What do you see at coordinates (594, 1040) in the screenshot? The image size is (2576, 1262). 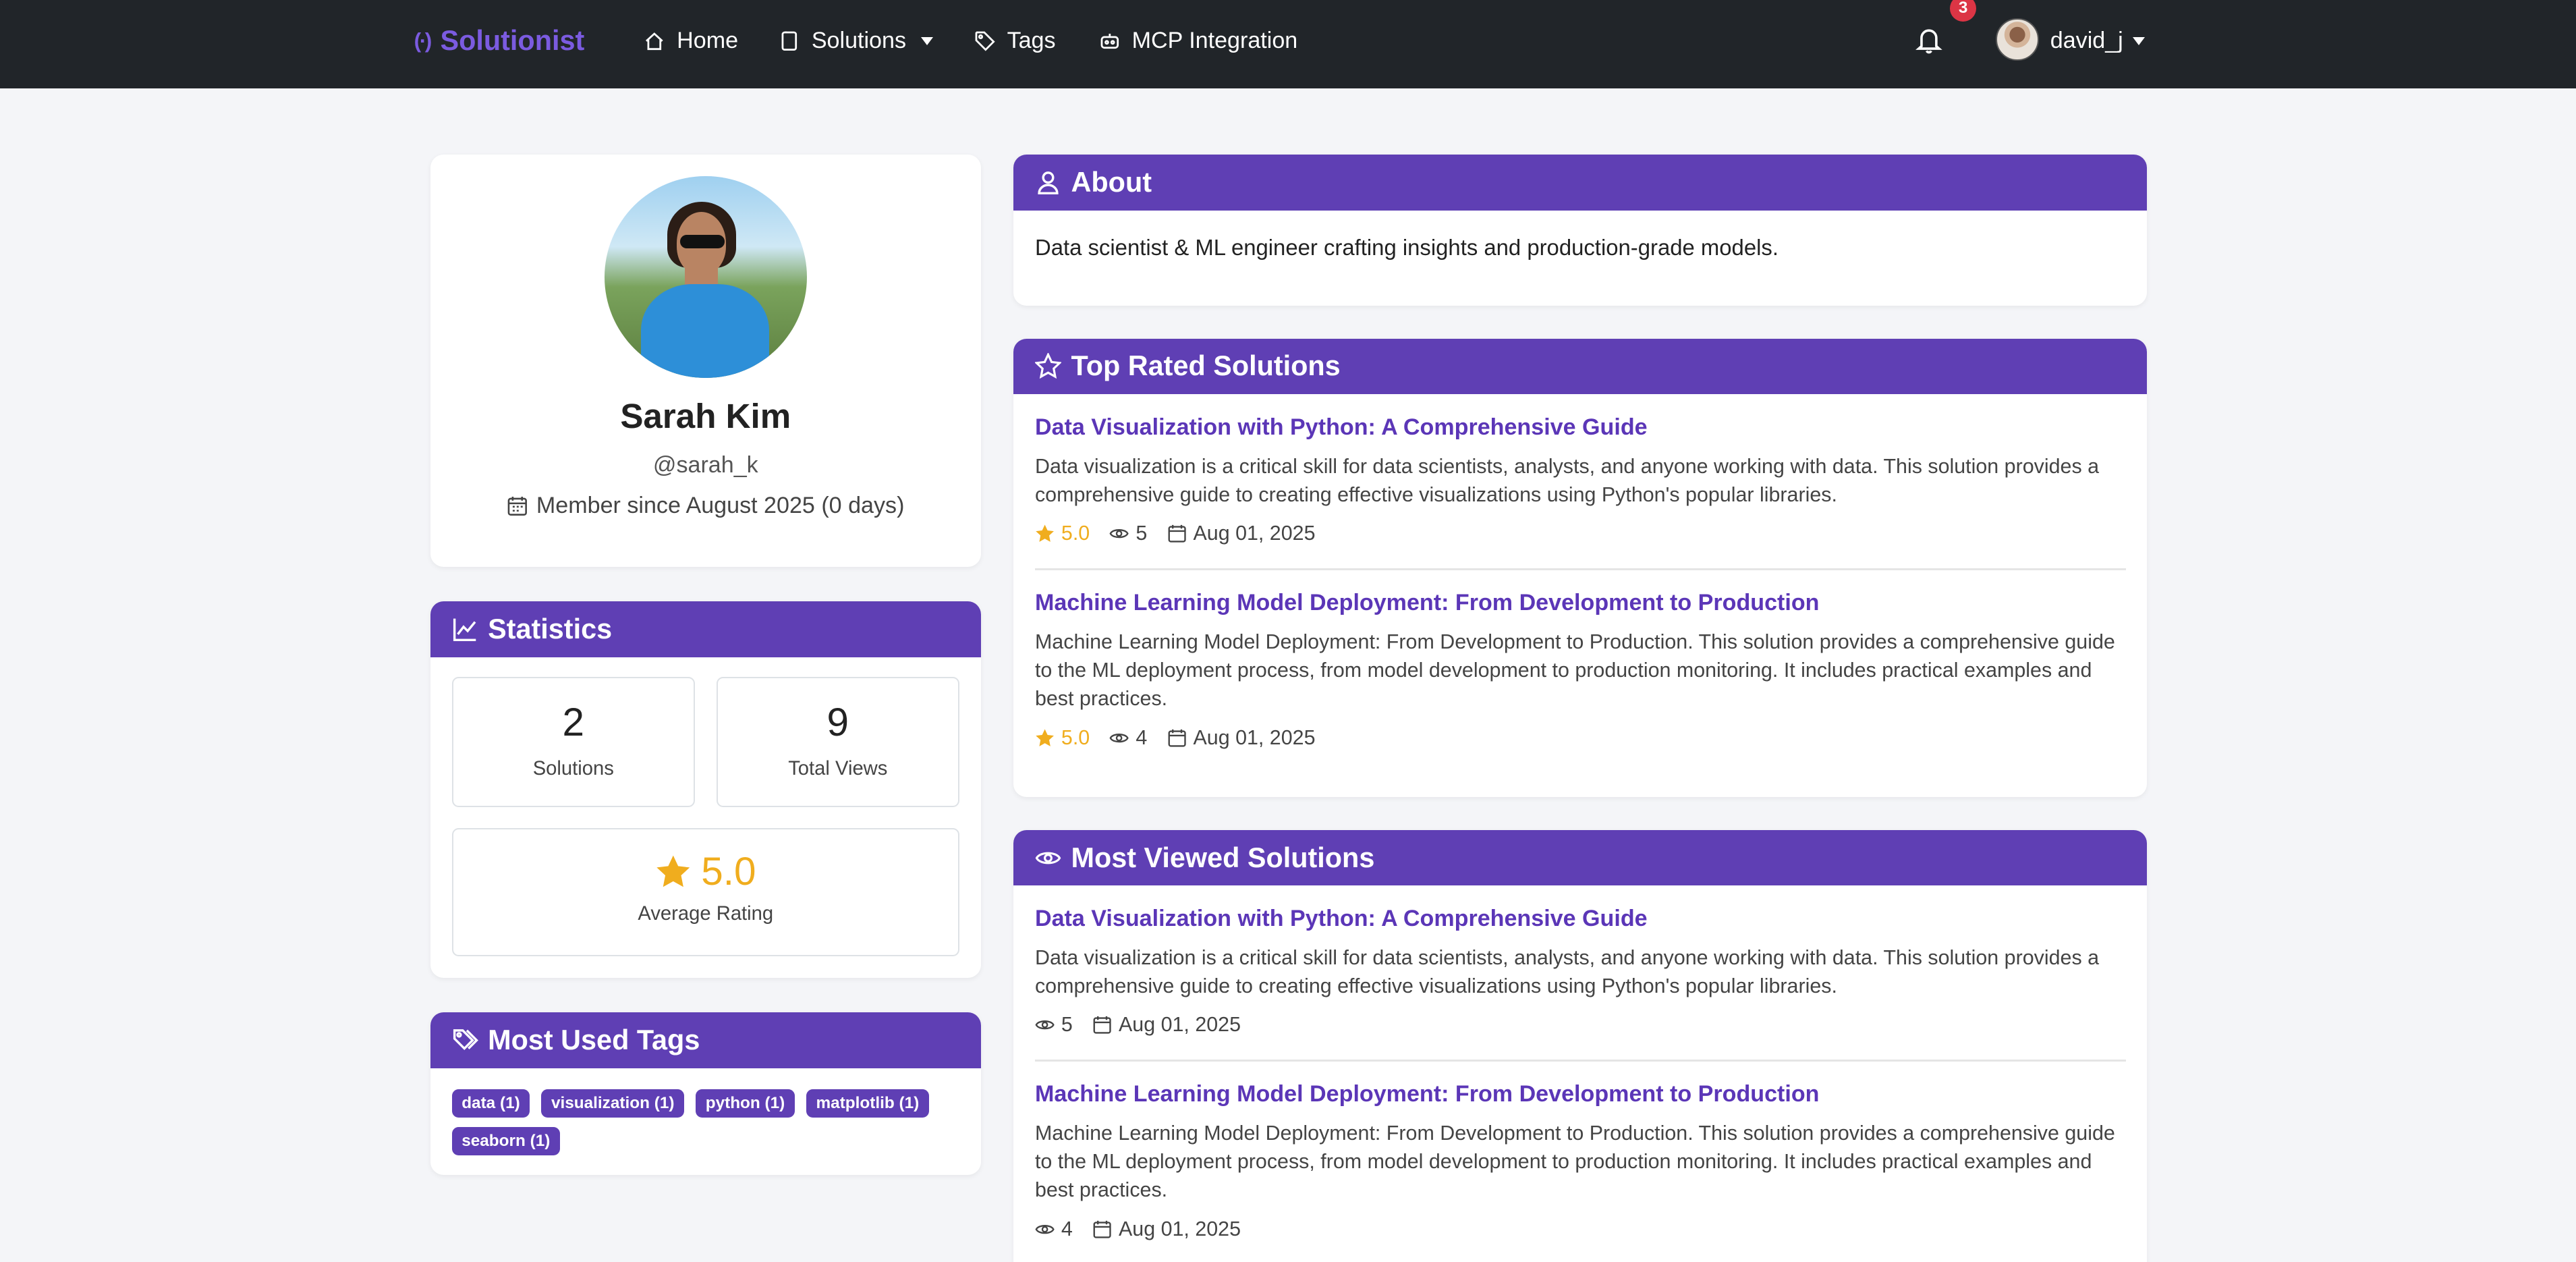 I see `tags-title: Most Used Tags` at bounding box center [594, 1040].